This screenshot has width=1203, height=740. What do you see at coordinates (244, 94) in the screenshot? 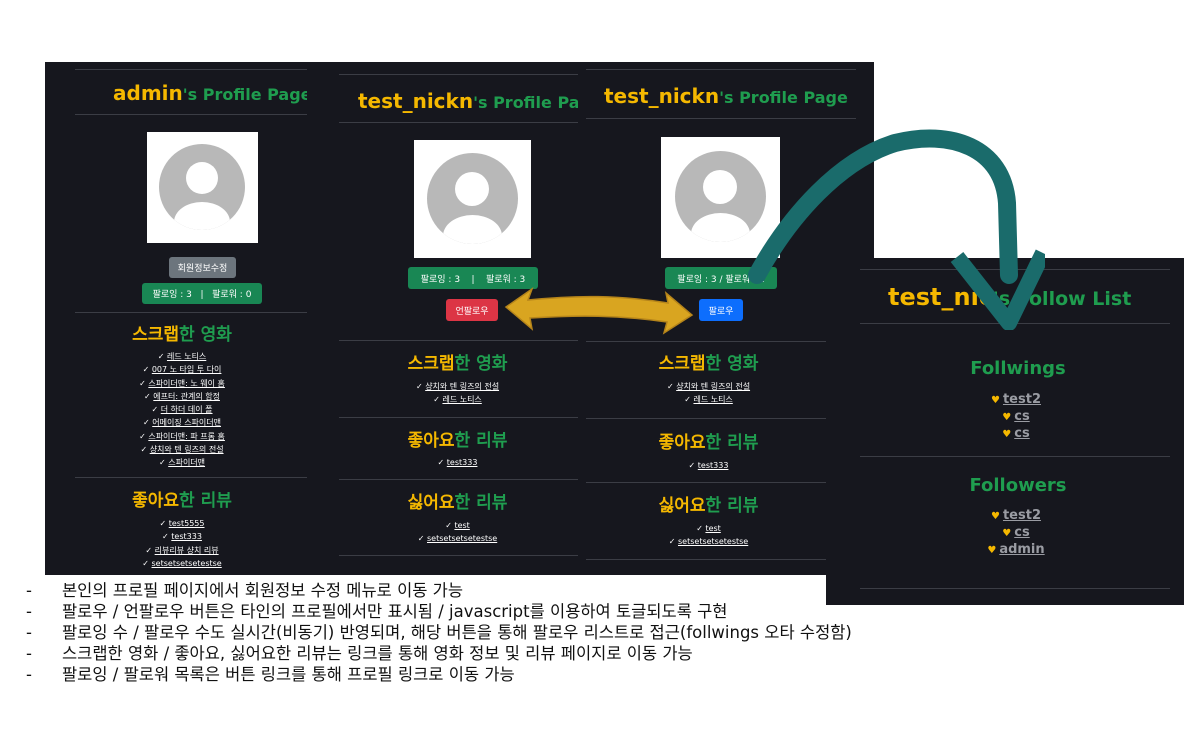
I see `title-suffix: 's Profile Page` at bounding box center [244, 94].